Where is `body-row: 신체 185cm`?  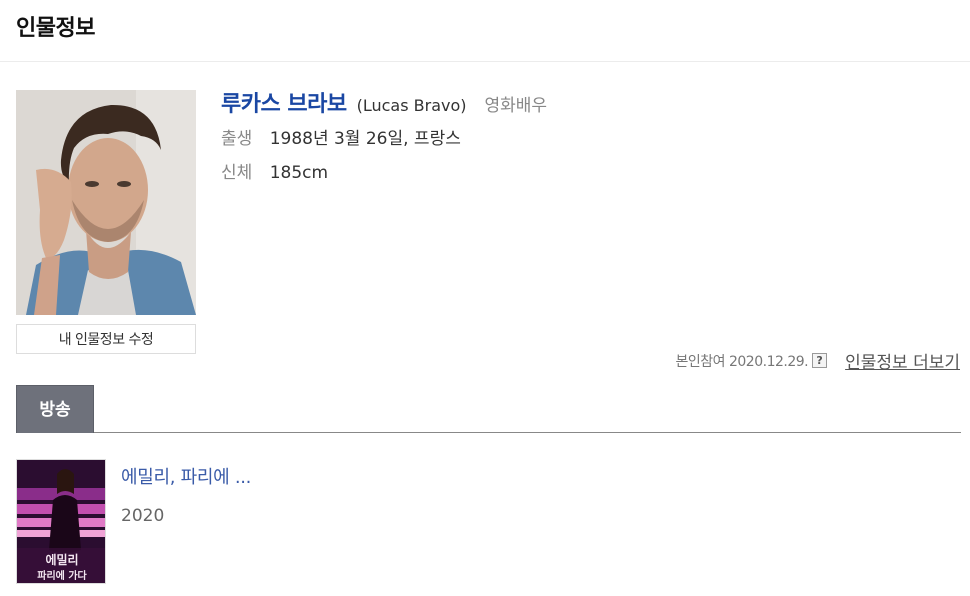 body-row: 신체 185cm is located at coordinates (274, 170).